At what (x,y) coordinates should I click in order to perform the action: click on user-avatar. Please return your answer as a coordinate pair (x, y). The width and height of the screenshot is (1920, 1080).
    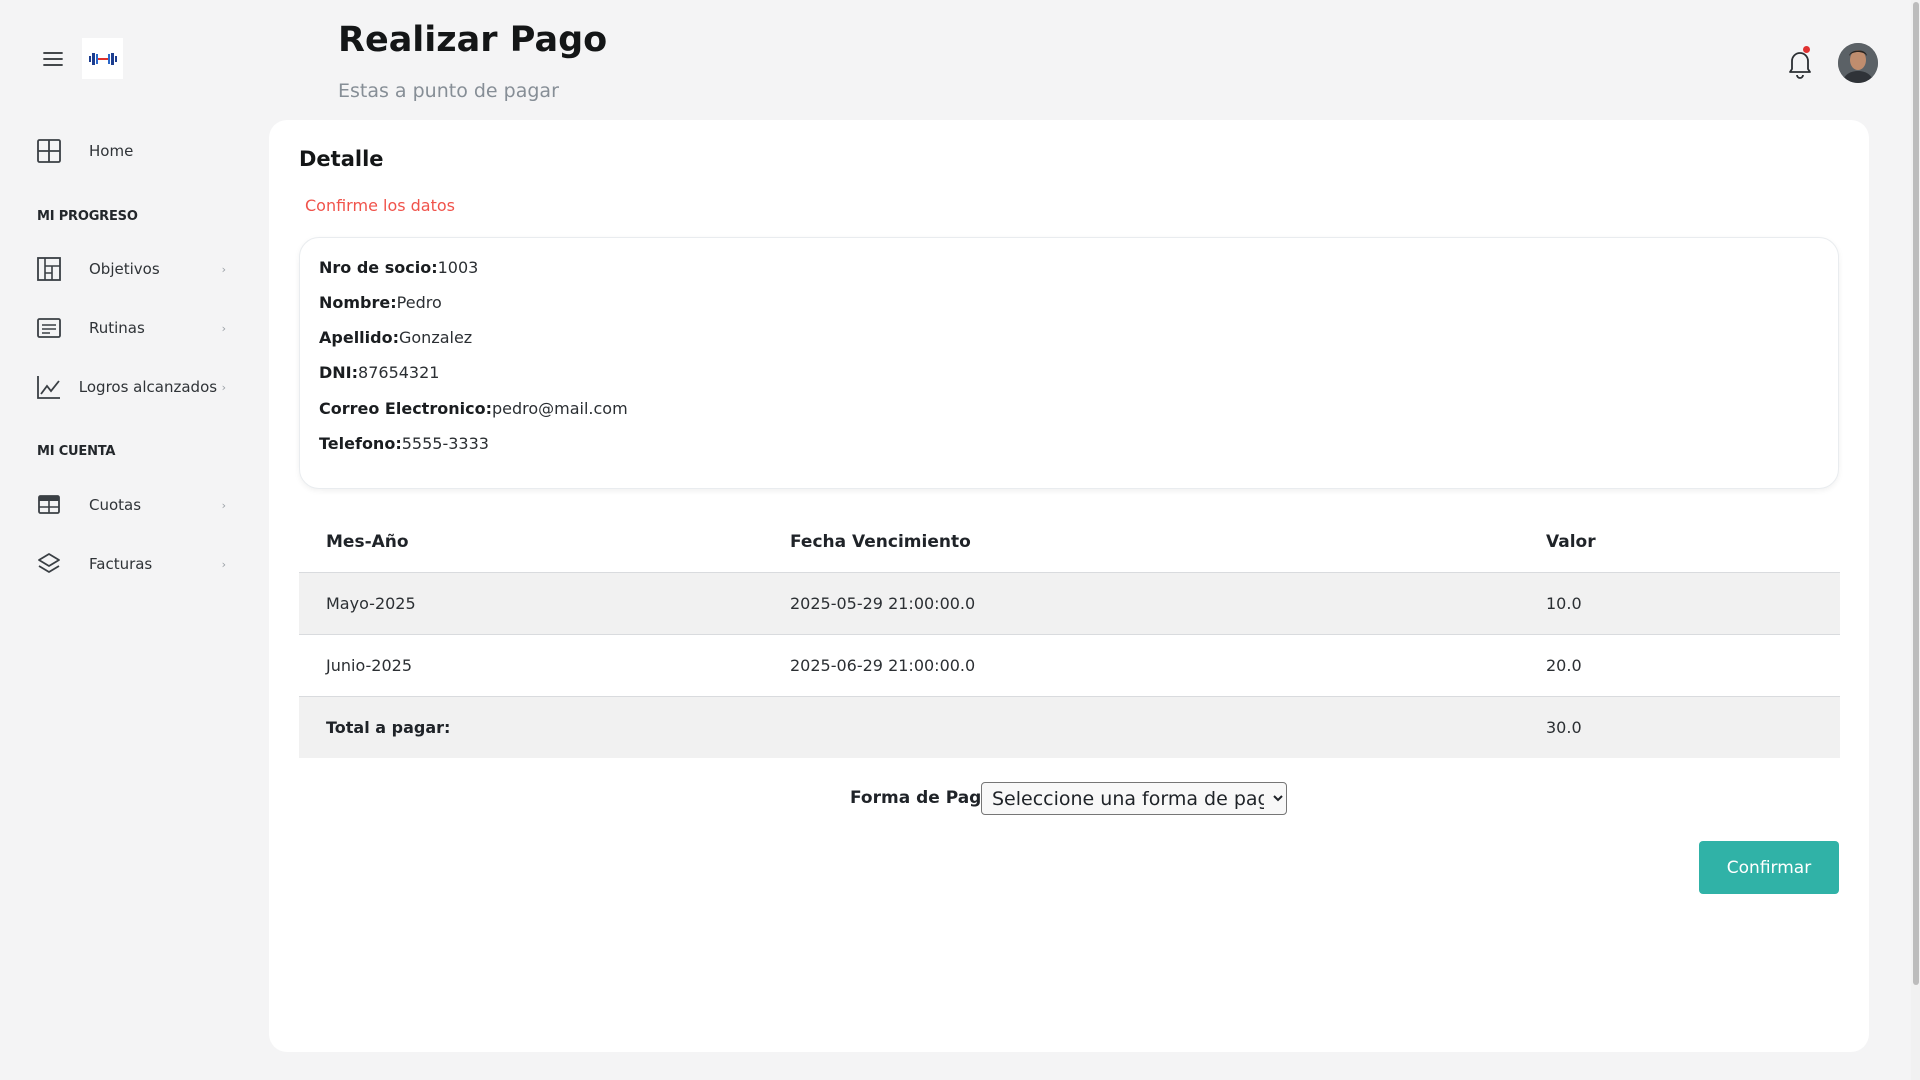
    Looking at the image, I should click on (1858, 63).